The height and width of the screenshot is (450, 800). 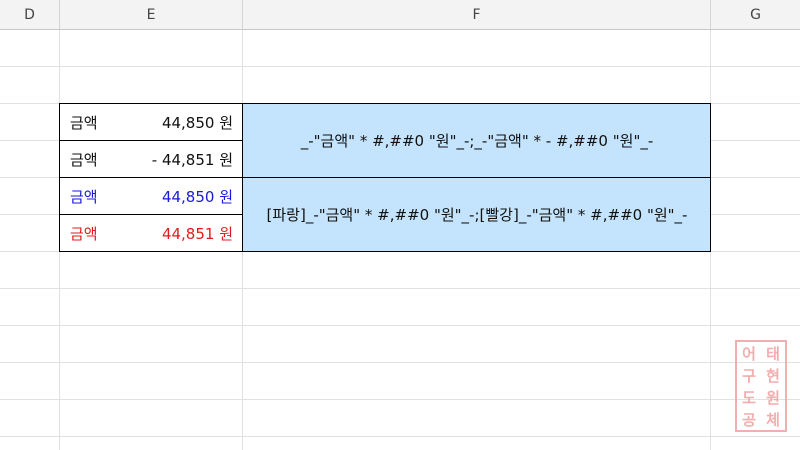 What do you see at coordinates (477, 15) in the screenshot?
I see `column-header-f: F` at bounding box center [477, 15].